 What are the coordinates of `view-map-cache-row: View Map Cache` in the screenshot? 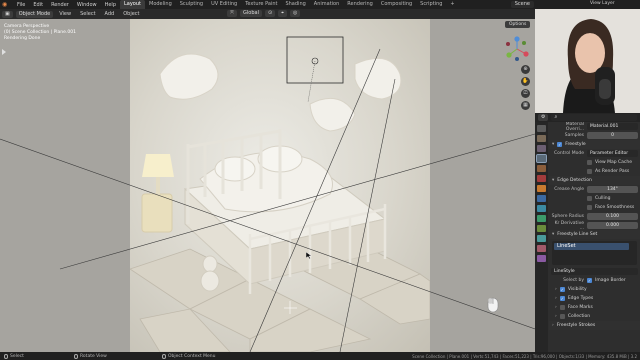 It's located at (594, 162).